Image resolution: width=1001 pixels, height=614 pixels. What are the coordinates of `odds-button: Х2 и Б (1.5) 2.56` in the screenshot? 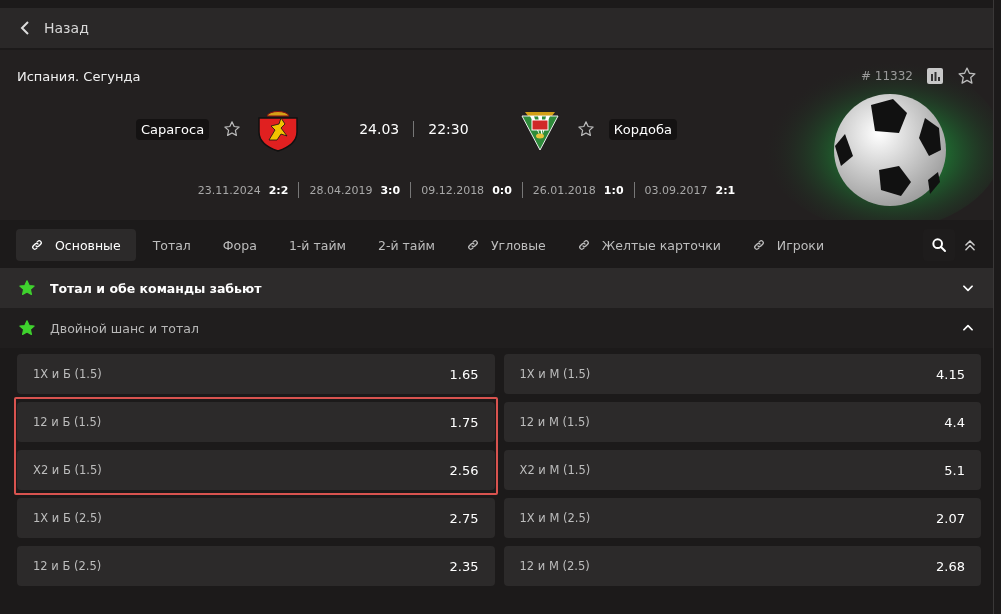 It's located at (256, 470).